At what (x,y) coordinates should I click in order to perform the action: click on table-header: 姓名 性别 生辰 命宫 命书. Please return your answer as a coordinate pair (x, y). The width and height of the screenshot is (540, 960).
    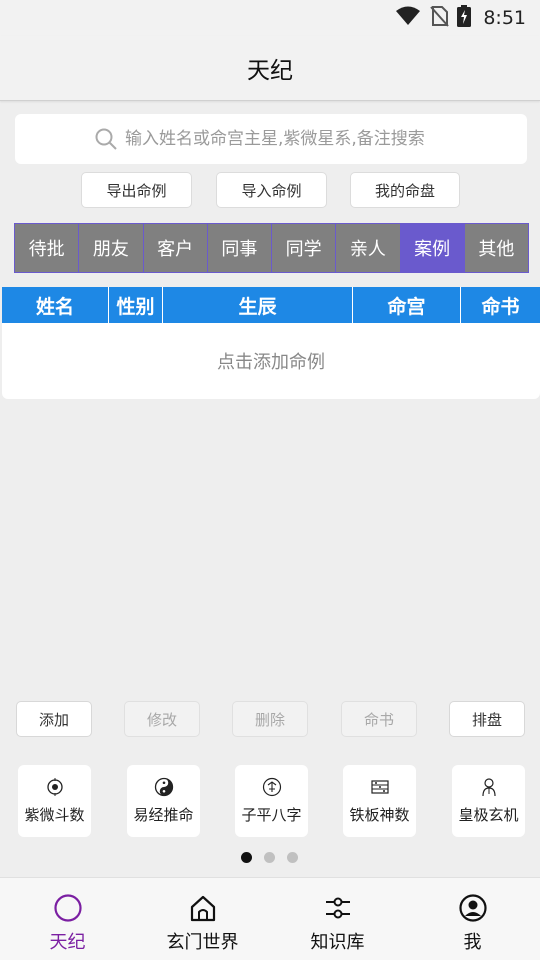
    Looking at the image, I should click on (271, 305).